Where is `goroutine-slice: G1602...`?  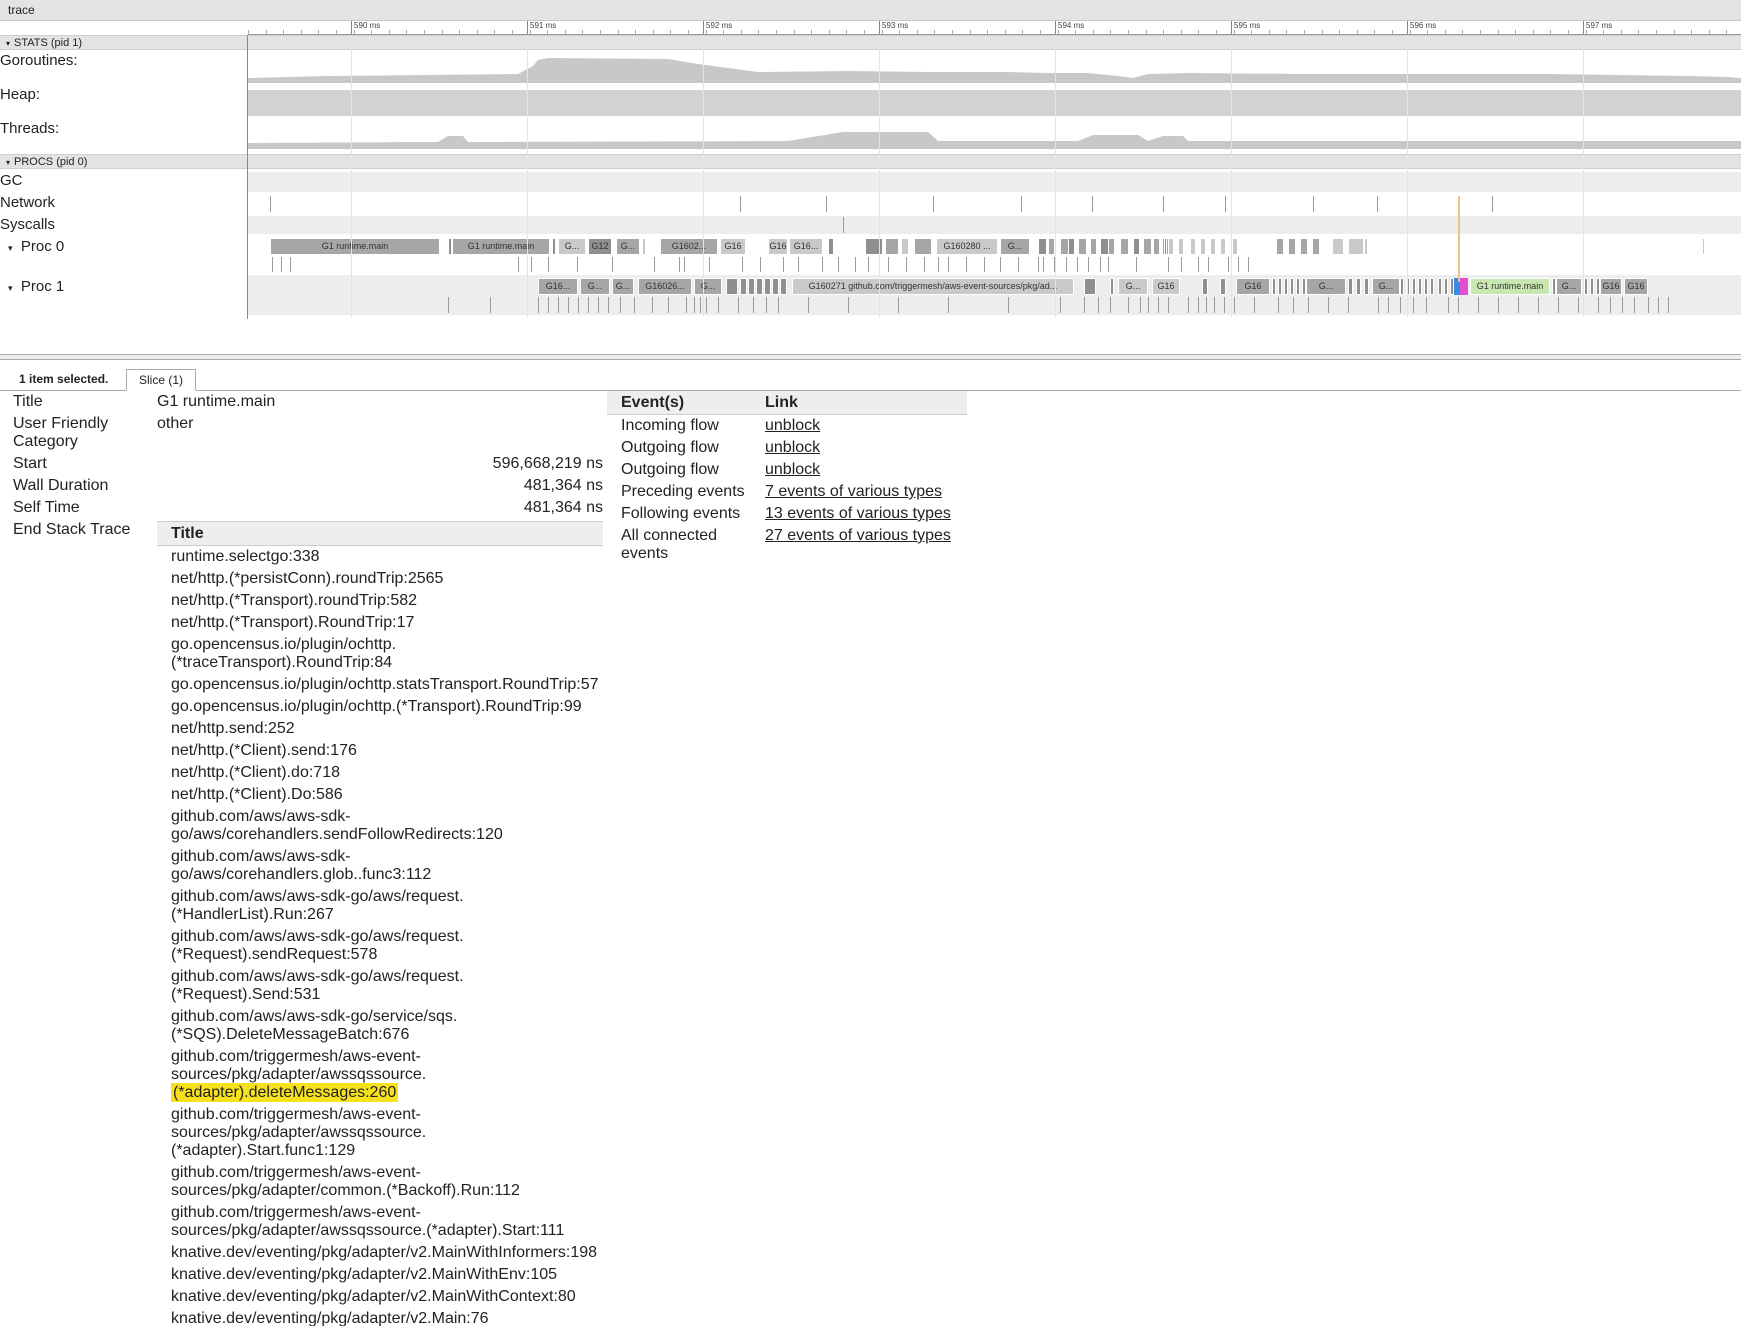 goroutine-slice: G1602... is located at coordinates (689, 246).